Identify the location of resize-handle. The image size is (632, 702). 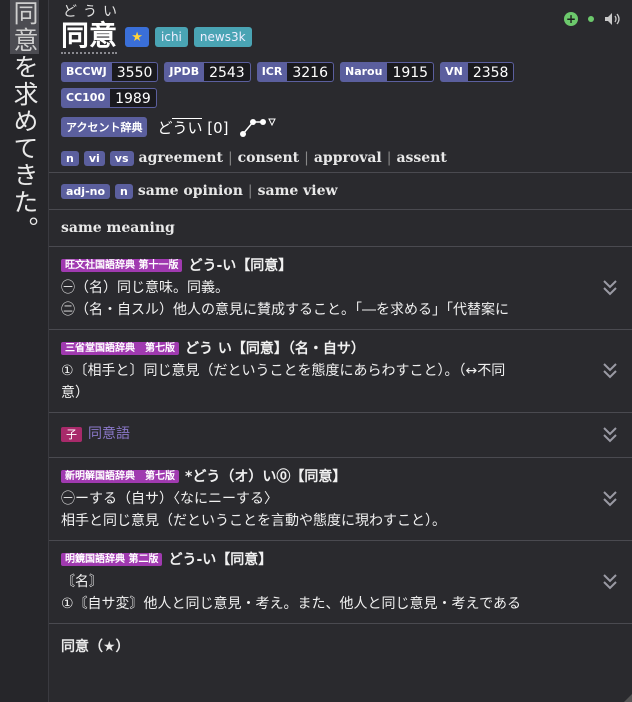
(628, 698).